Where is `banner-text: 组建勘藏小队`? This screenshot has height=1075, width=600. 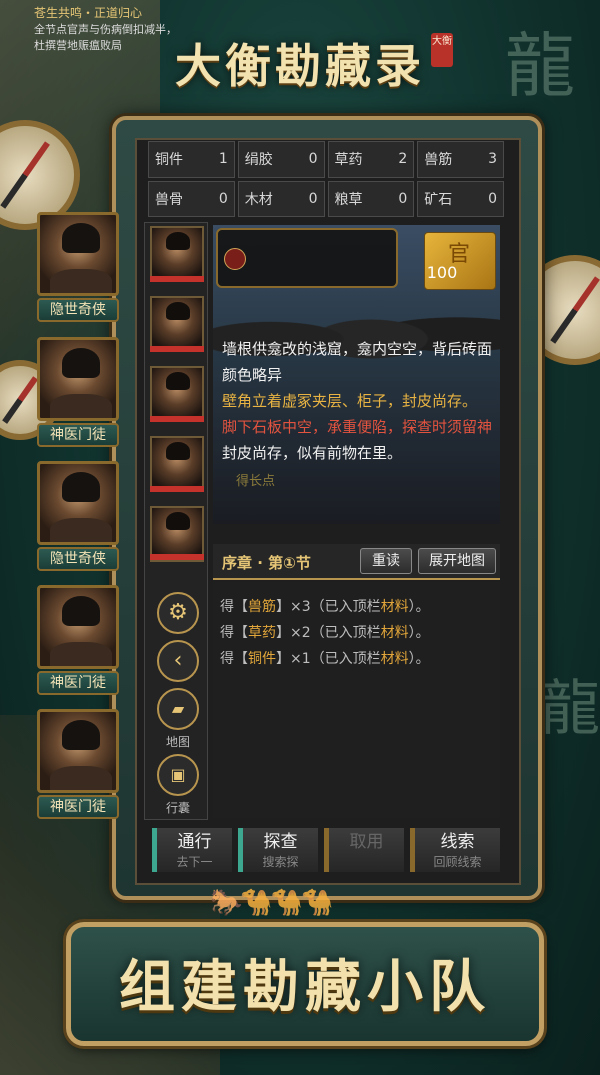
banner-text: 组建勘藏小队 is located at coordinates (305, 987).